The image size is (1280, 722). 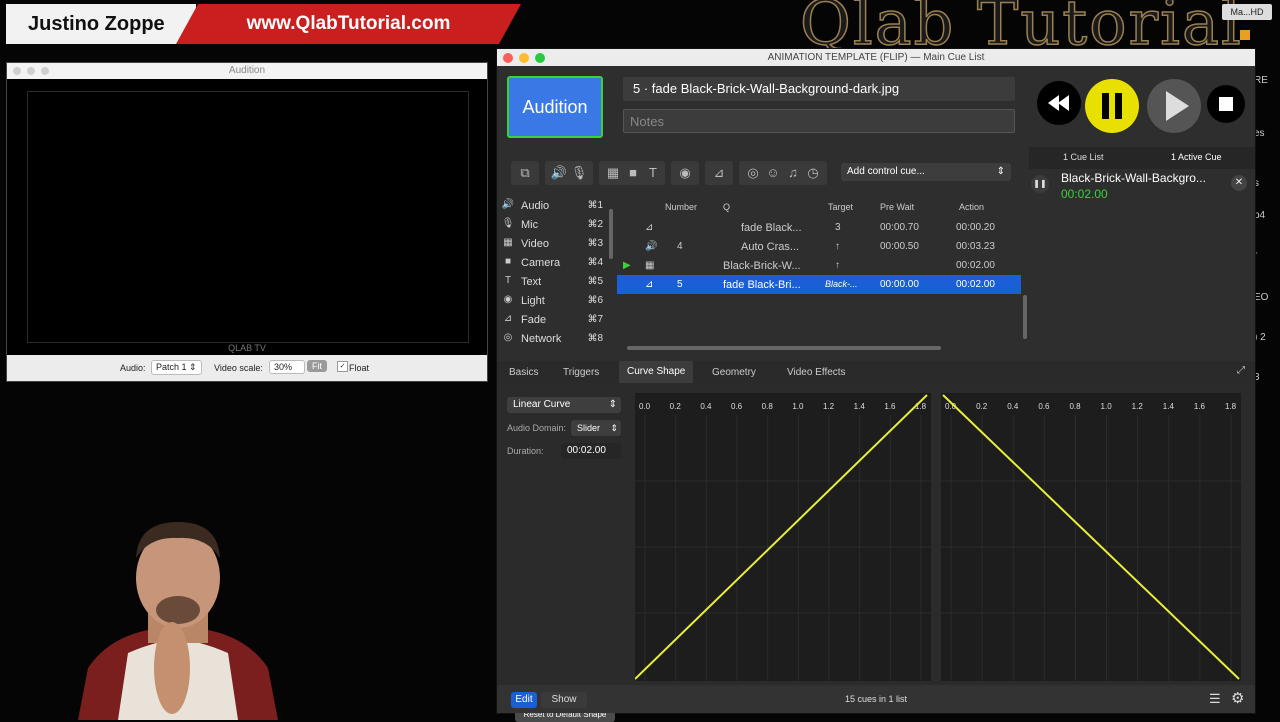 I want to click on float-label: Float, so click(x=359, y=368).